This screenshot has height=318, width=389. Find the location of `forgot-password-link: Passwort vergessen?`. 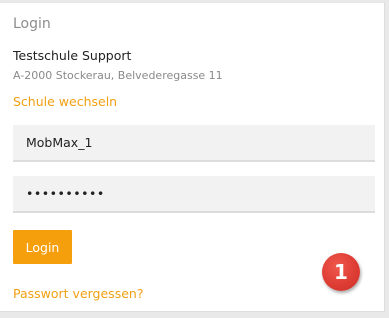

forgot-password-link: Passwort vergessen? is located at coordinates (78, 293).